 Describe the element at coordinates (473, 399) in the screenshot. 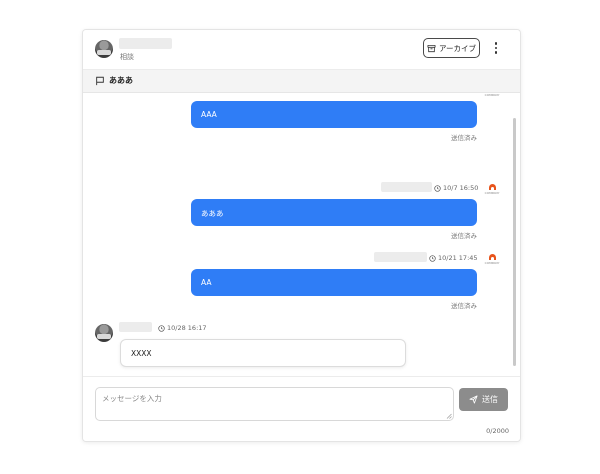

I see `paper-plane-icon` at that location.